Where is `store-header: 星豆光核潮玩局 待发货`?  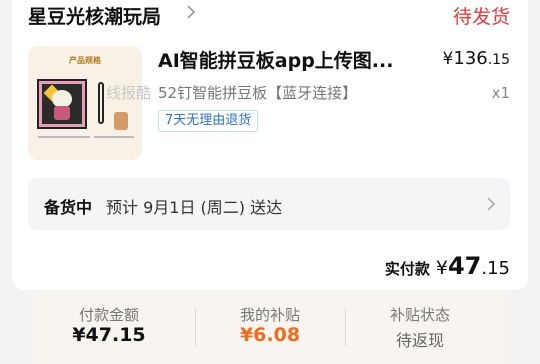
store-header: 星豆光核潮玩局 待发货 is located at coordinates (269, 15).